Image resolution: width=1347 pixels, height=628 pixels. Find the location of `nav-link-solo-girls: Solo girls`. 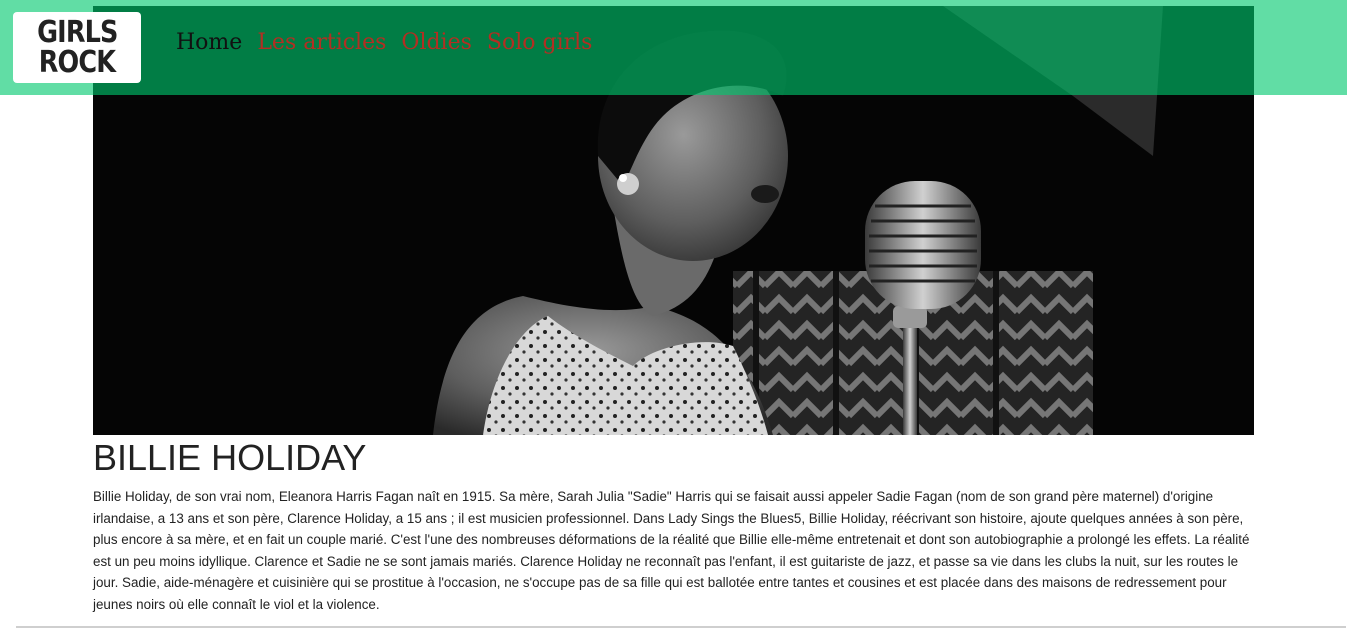

nav-link-solo-girls: Solo girls is located at coordinates (540, 42).